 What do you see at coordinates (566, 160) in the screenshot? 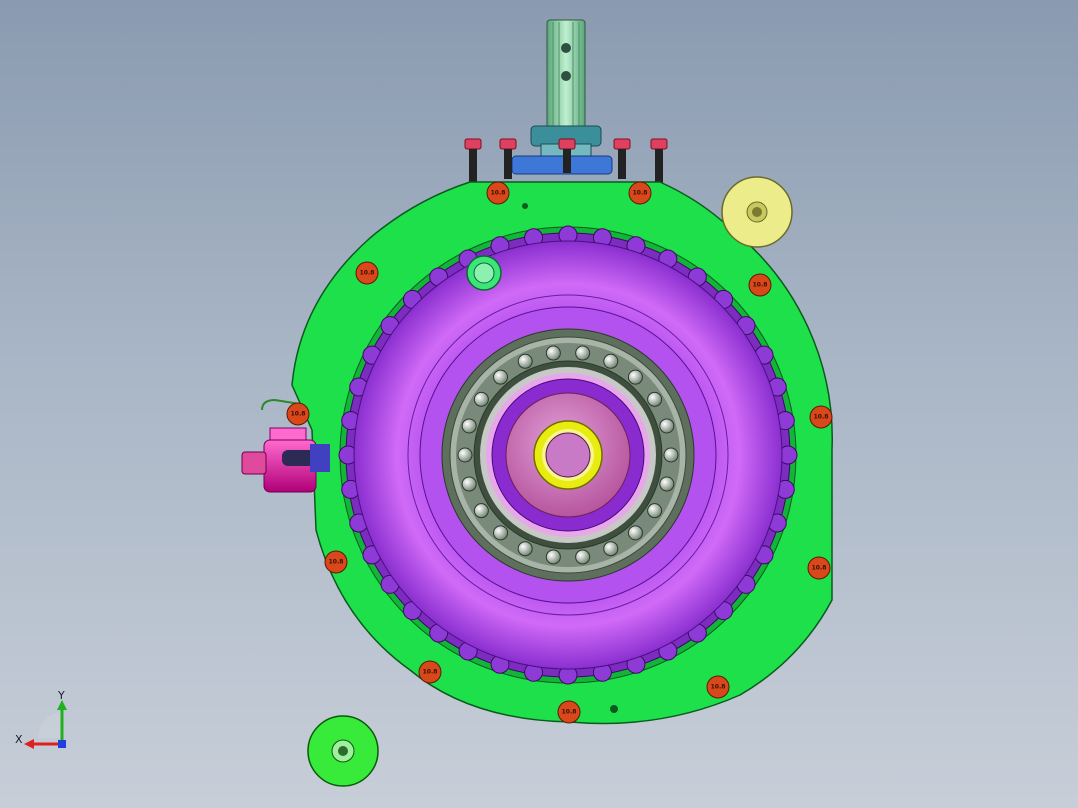
I see `flange-screws` at bounding box center [566, 160].